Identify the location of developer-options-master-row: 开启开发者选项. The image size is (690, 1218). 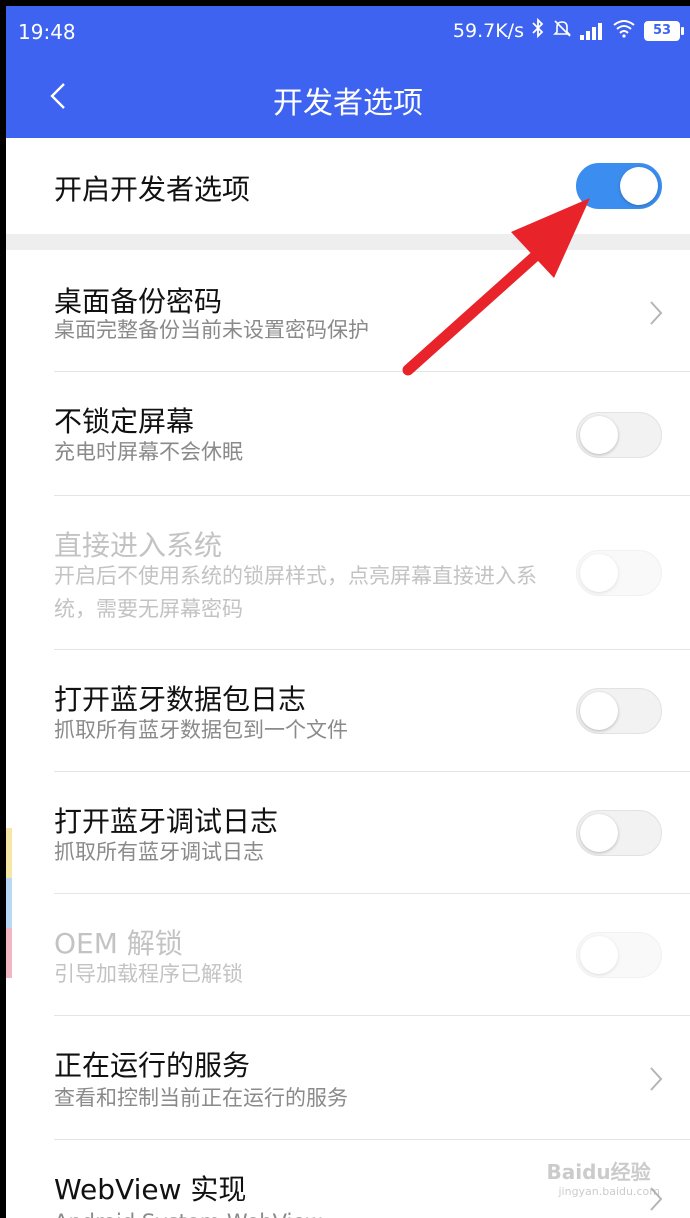
(348, 186).